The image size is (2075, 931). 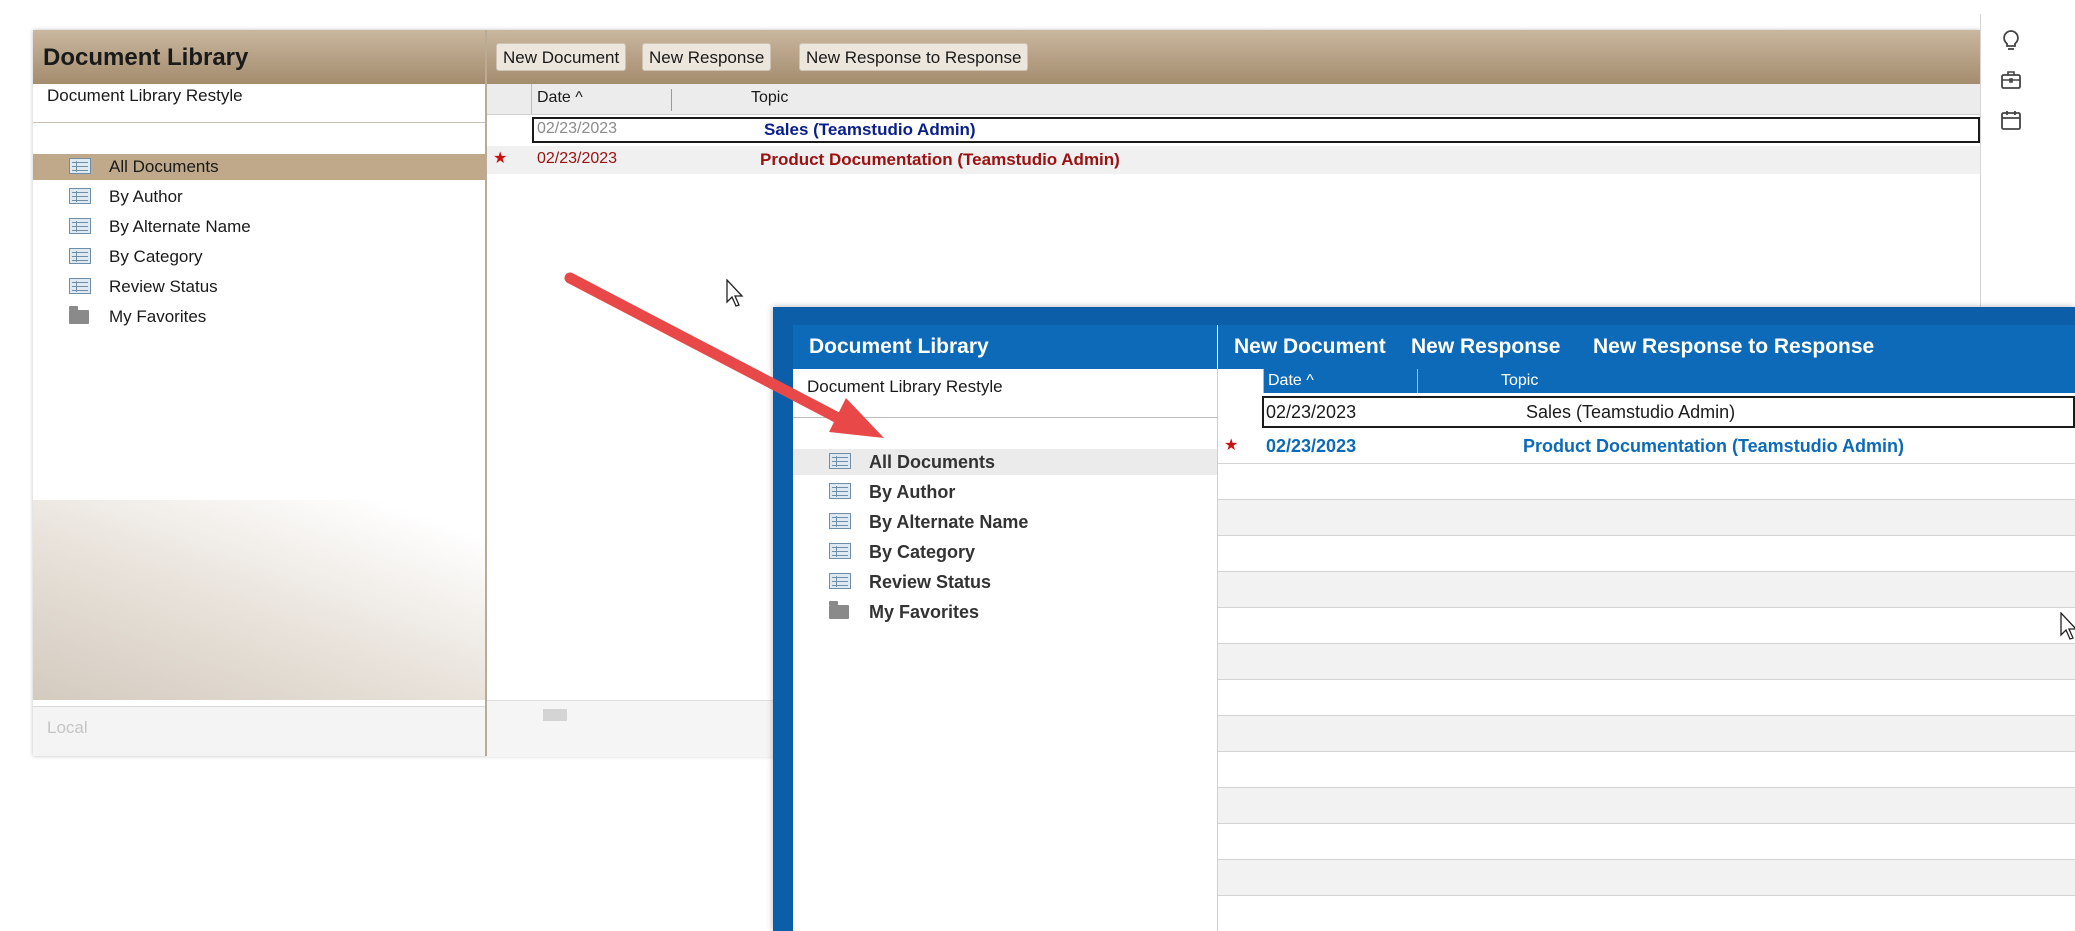 I want to click on new-new-response-button: New Response, so click(x=1485, y=347).